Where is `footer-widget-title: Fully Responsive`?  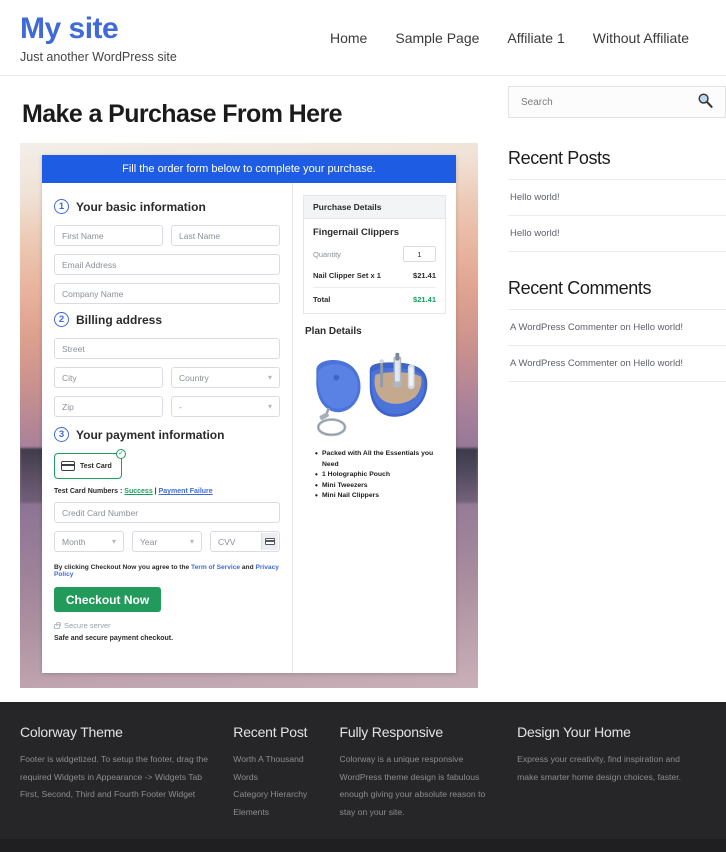
footer-widget-title: Fully Responsive is located at coordinates (391, 732).